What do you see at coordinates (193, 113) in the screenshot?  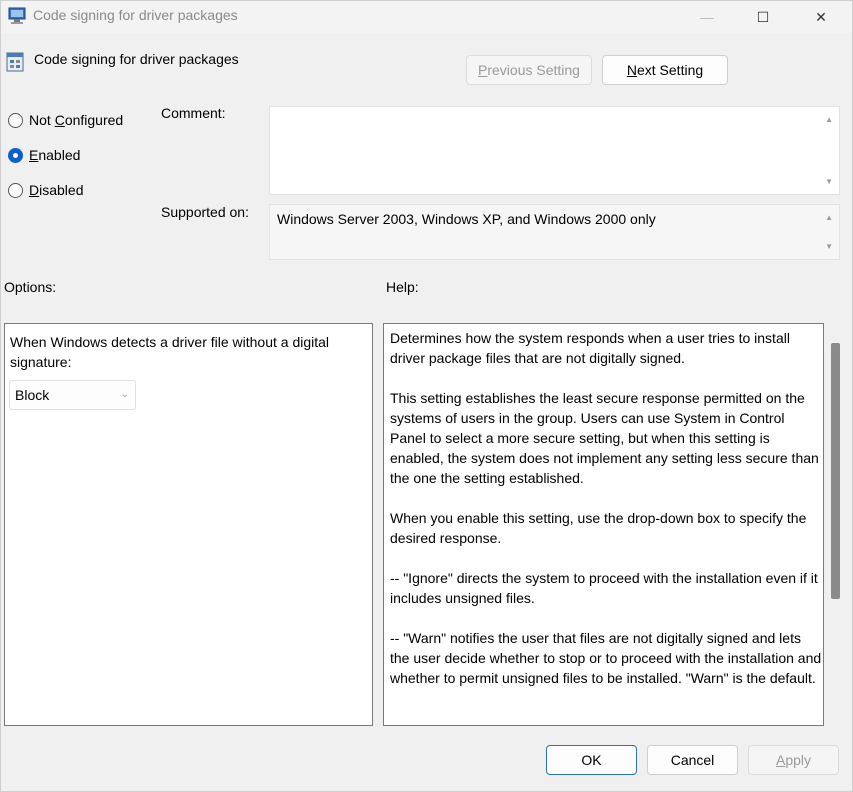 I see `comment-label: Comment:` at bounding box center [193, 113].